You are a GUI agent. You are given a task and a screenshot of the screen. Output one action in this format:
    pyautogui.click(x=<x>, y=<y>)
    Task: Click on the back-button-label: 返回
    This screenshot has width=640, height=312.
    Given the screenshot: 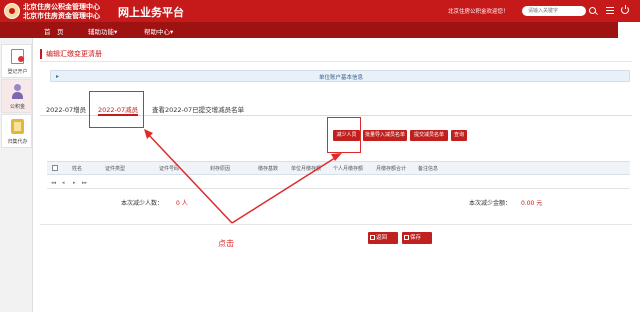 What is the action you would take?
    pyautogui.click(x=382, y=238)
    